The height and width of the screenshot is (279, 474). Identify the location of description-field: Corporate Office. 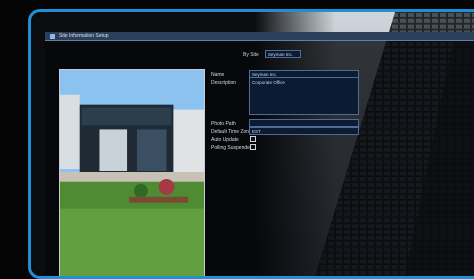
(304, 96).